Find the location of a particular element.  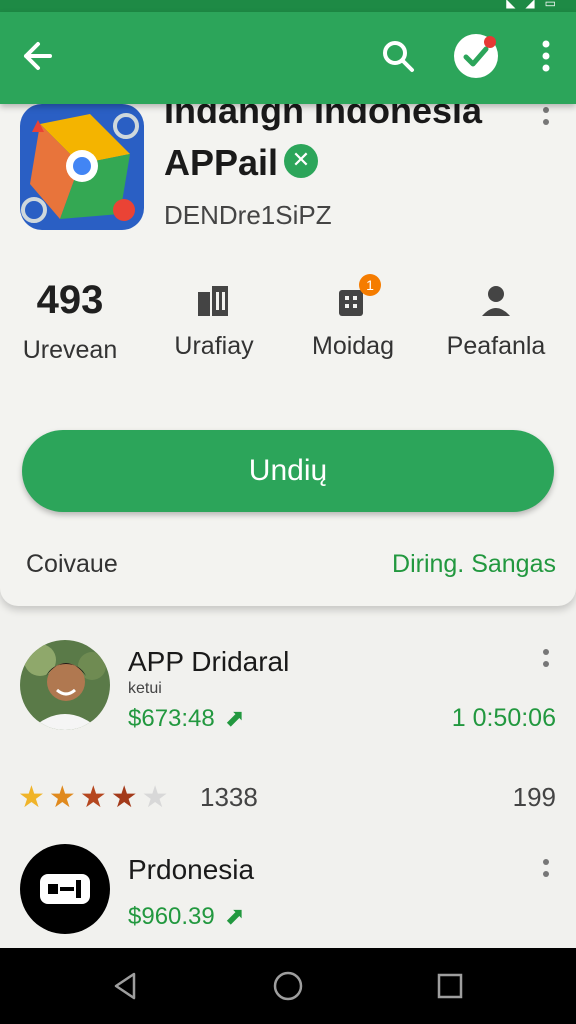

star-empty-icon: ★ is located at coordinates (155, 797).